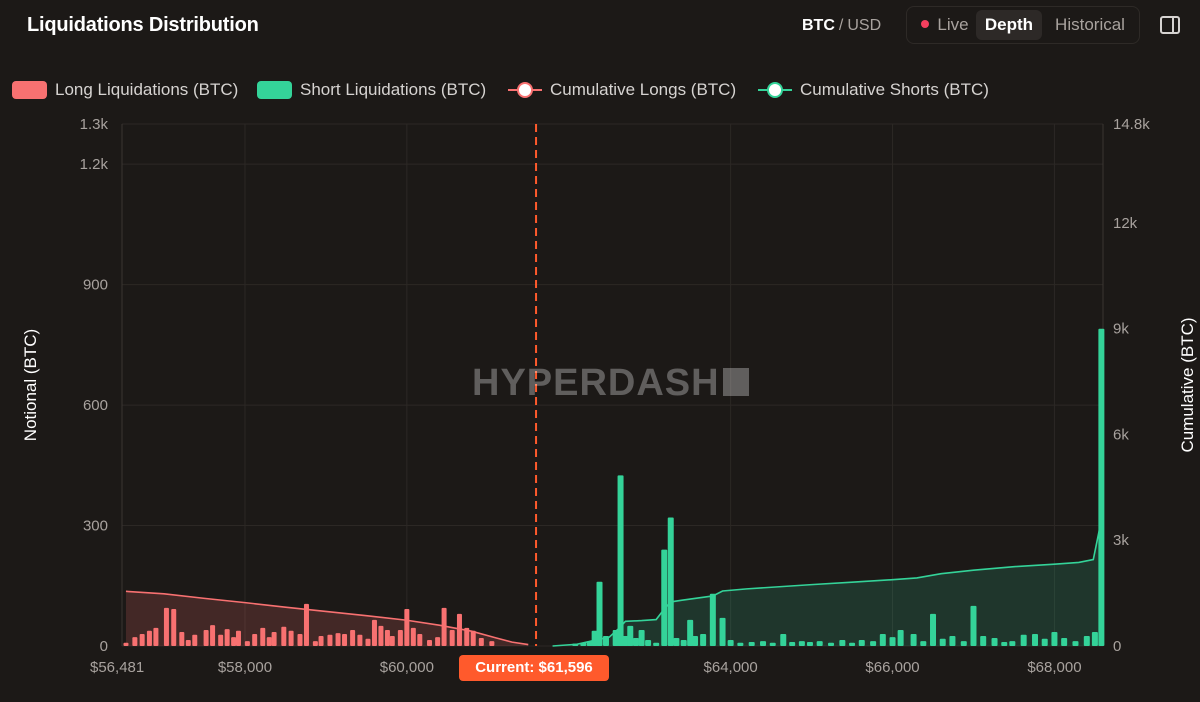 This screenshot has height=702, width=1200. Describe the element at coordinates (117, 667) in the screenshot. I see `x-tick-label: $56,481` at that location.